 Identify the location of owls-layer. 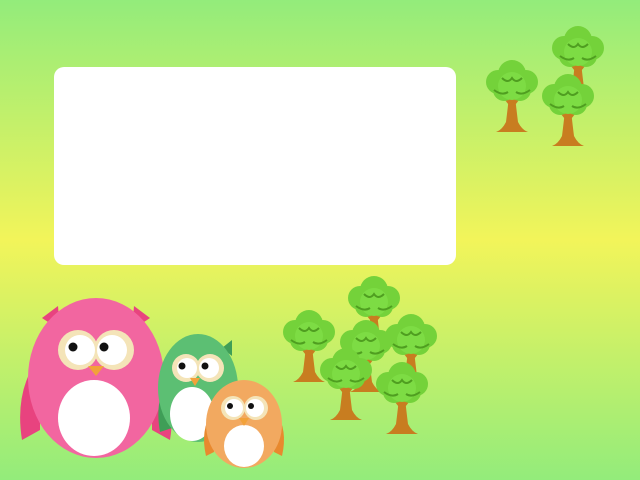
(152, 383).